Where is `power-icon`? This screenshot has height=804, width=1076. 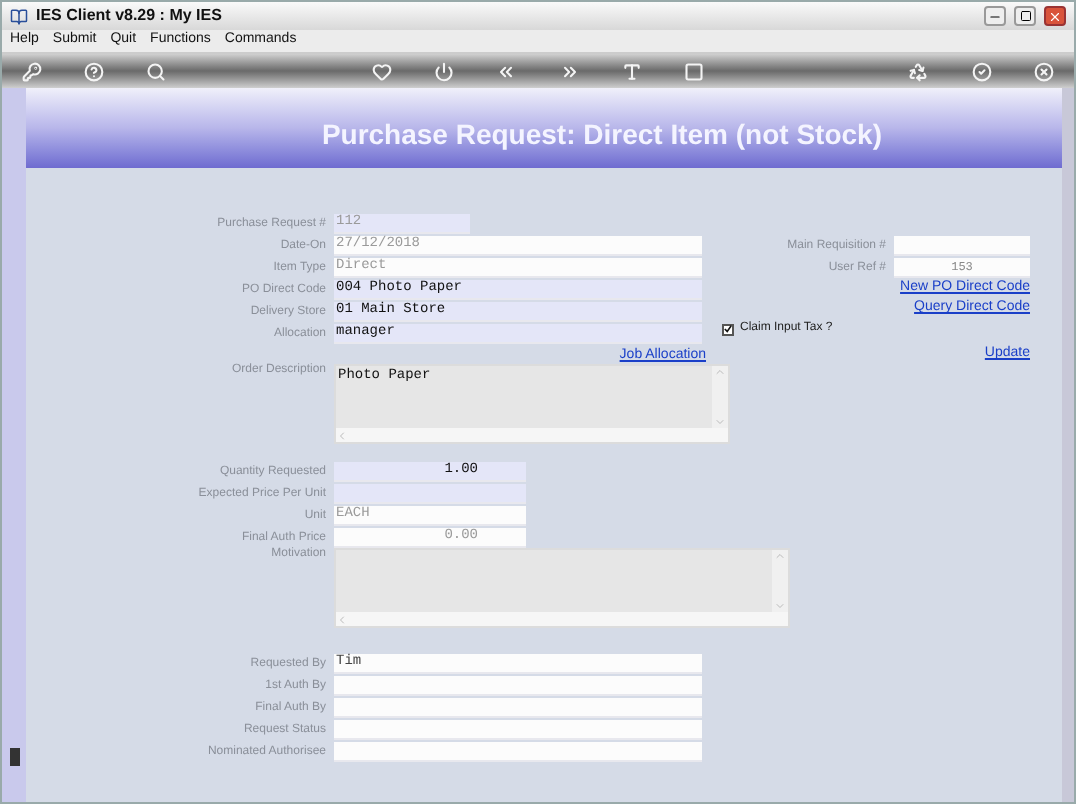
power-icon is located at coordinates (444, 71).